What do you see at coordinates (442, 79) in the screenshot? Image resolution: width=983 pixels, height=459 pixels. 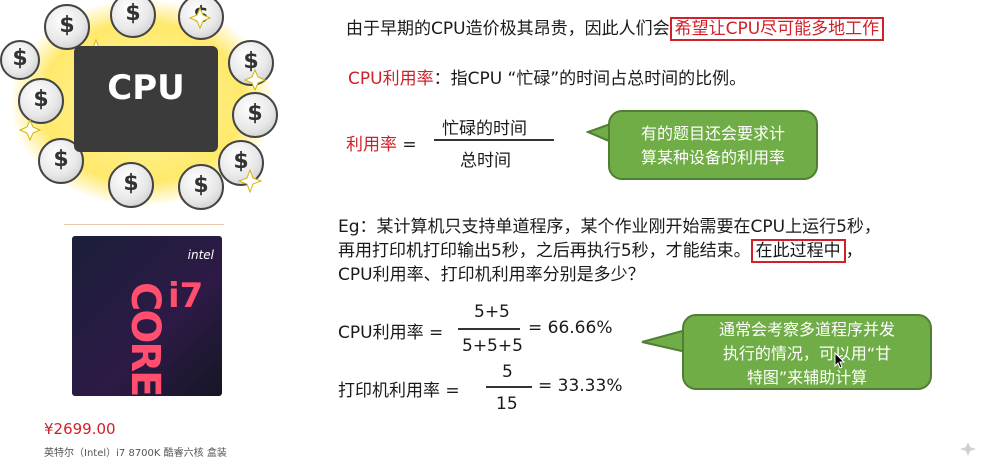 I see `definition-colon: ：` at bounding box center [442, 79].